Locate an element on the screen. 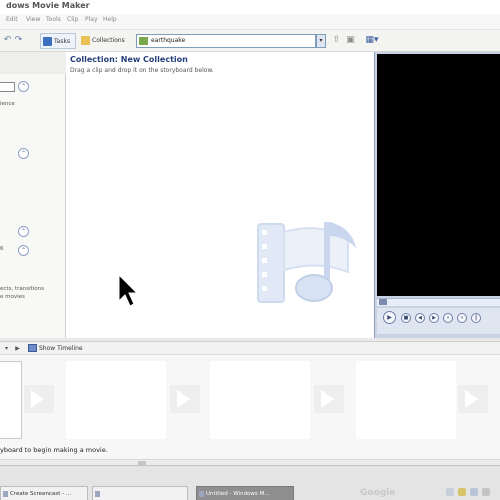 The width and height of the screenshot is (500, 500). menu-clip: Clip is located at coordinates (72, 19).